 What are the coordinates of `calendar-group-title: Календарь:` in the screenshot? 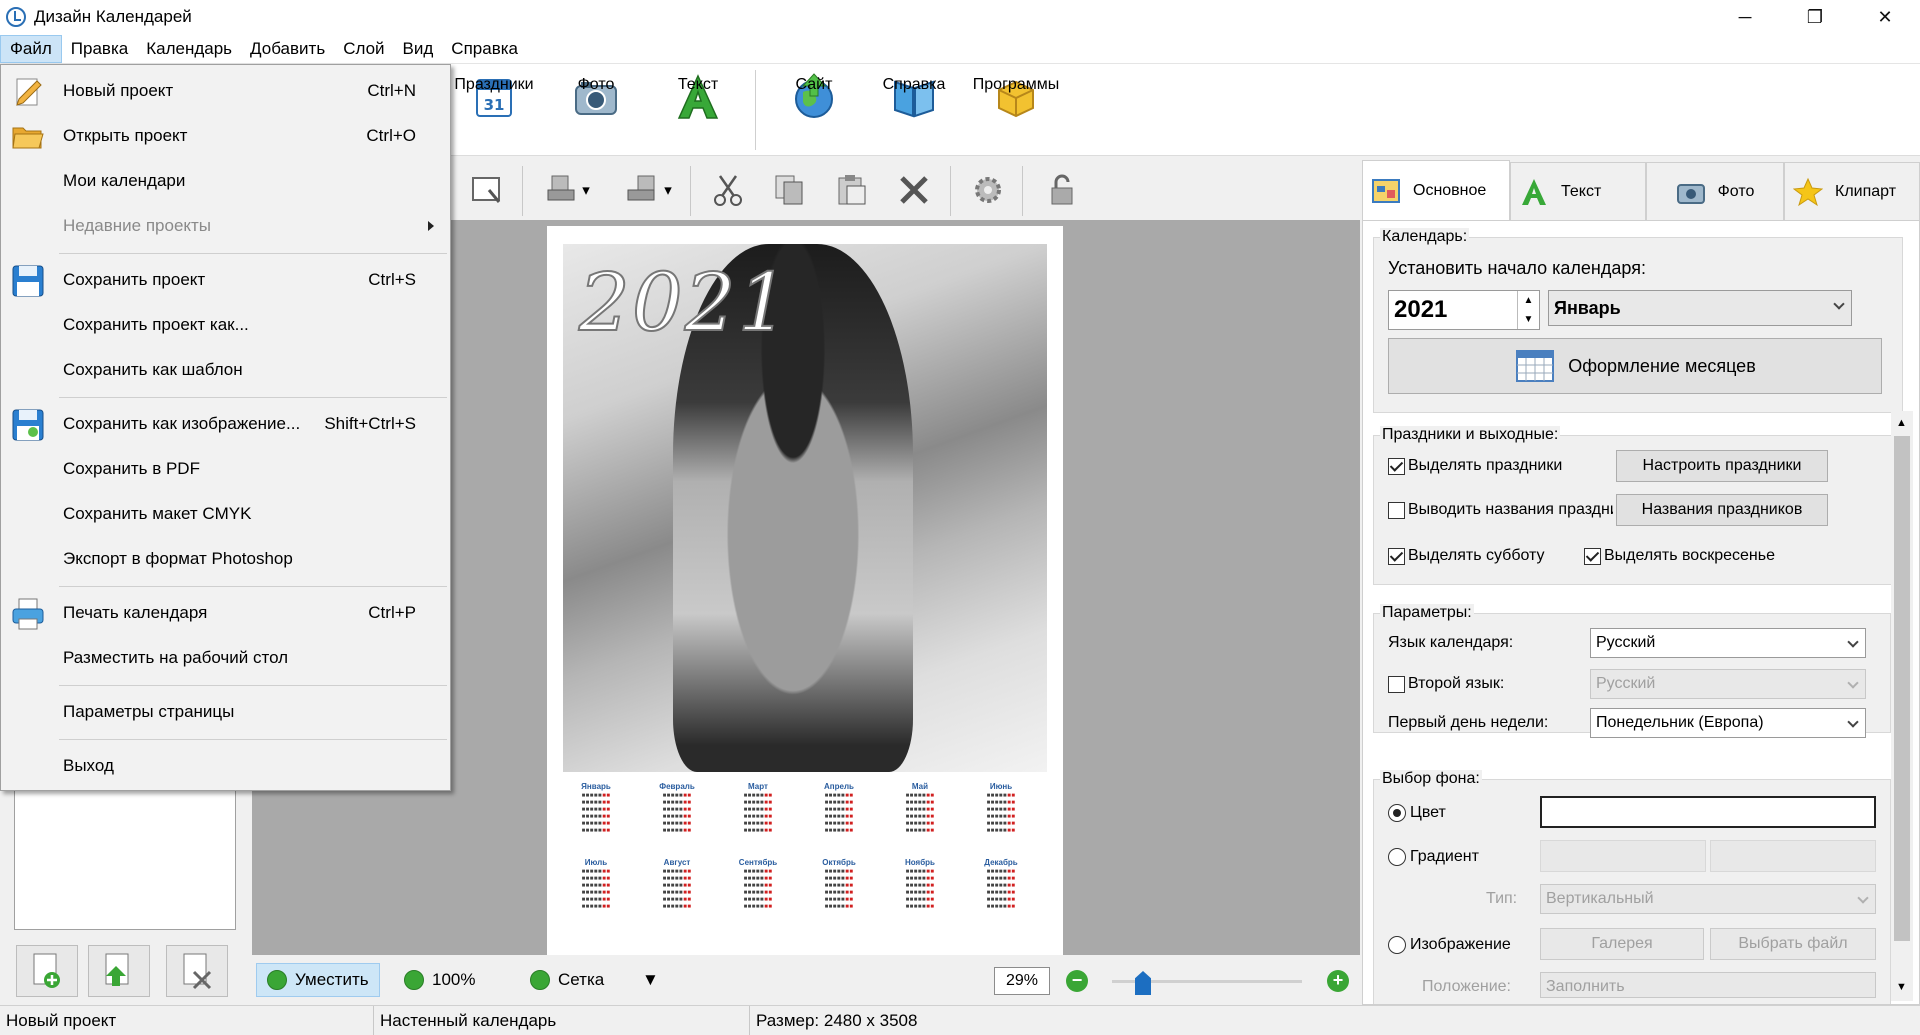 It's located at (1425, 237).